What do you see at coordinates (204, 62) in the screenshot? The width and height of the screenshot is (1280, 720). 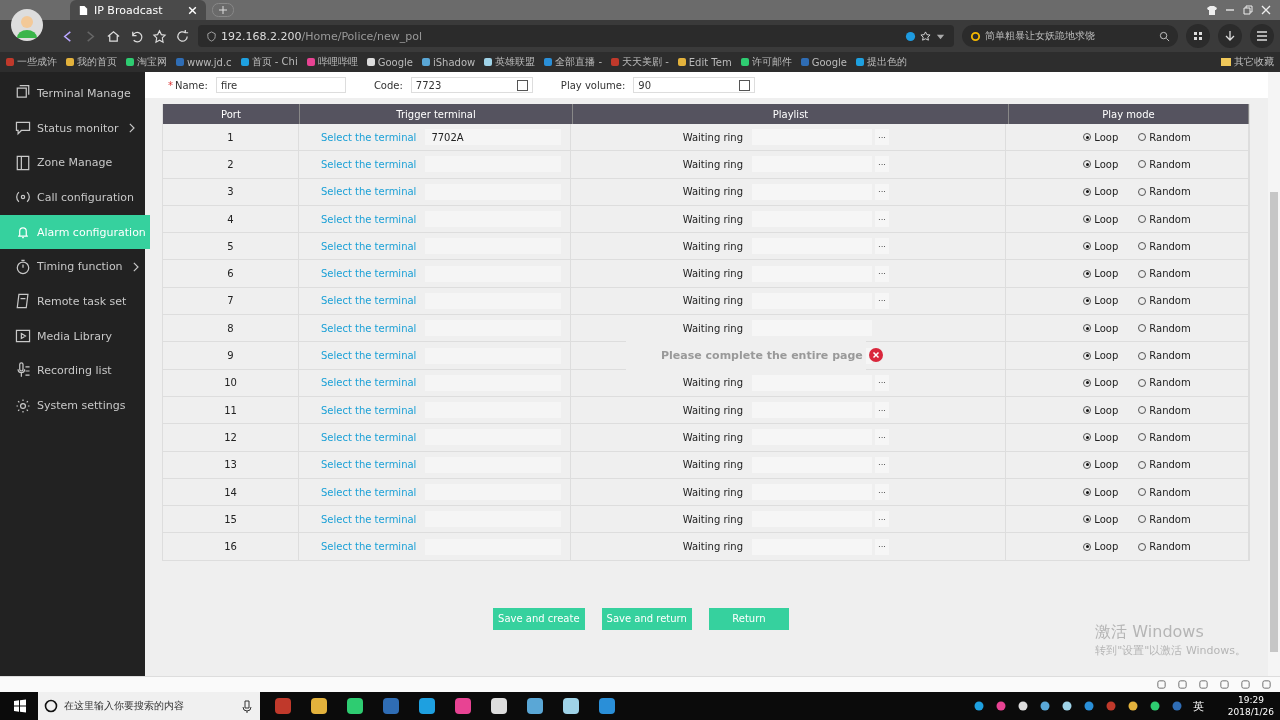 I see `bookmark-link: www.jd.c` at bounding box center [204, 62].